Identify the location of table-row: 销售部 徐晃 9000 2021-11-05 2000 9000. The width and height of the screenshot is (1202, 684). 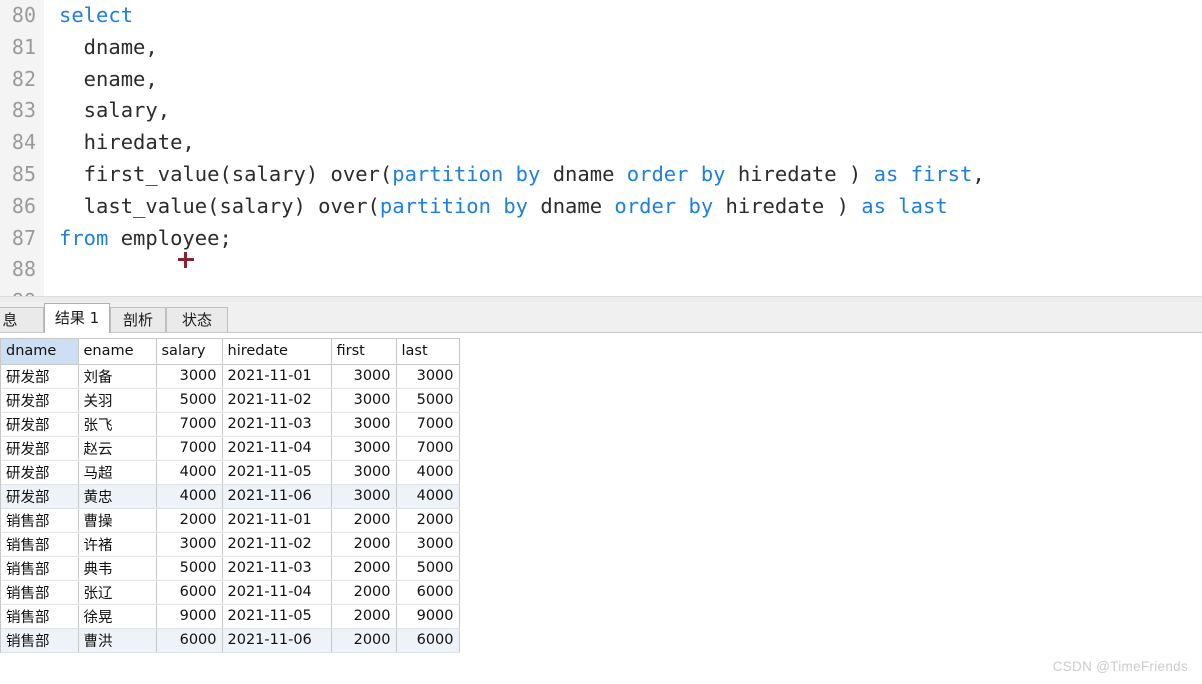
(230, 616).